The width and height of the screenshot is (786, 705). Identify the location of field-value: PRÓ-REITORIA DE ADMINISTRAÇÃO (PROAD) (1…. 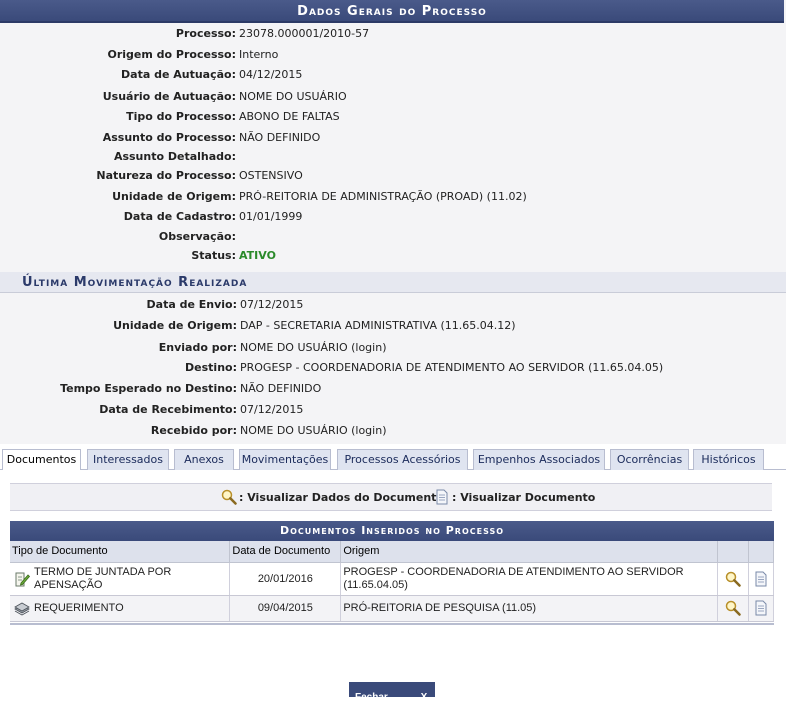
(383, 196).